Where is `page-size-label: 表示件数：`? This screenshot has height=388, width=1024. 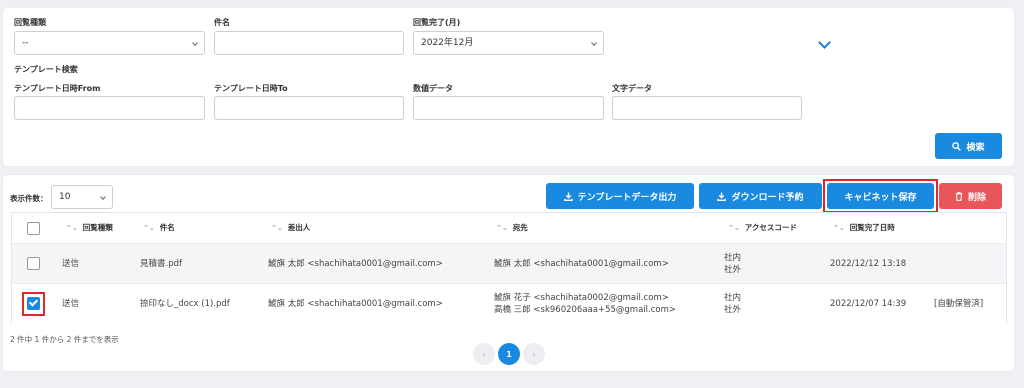 page-size-label: 表示件数： is located at coordinates (29, 198).